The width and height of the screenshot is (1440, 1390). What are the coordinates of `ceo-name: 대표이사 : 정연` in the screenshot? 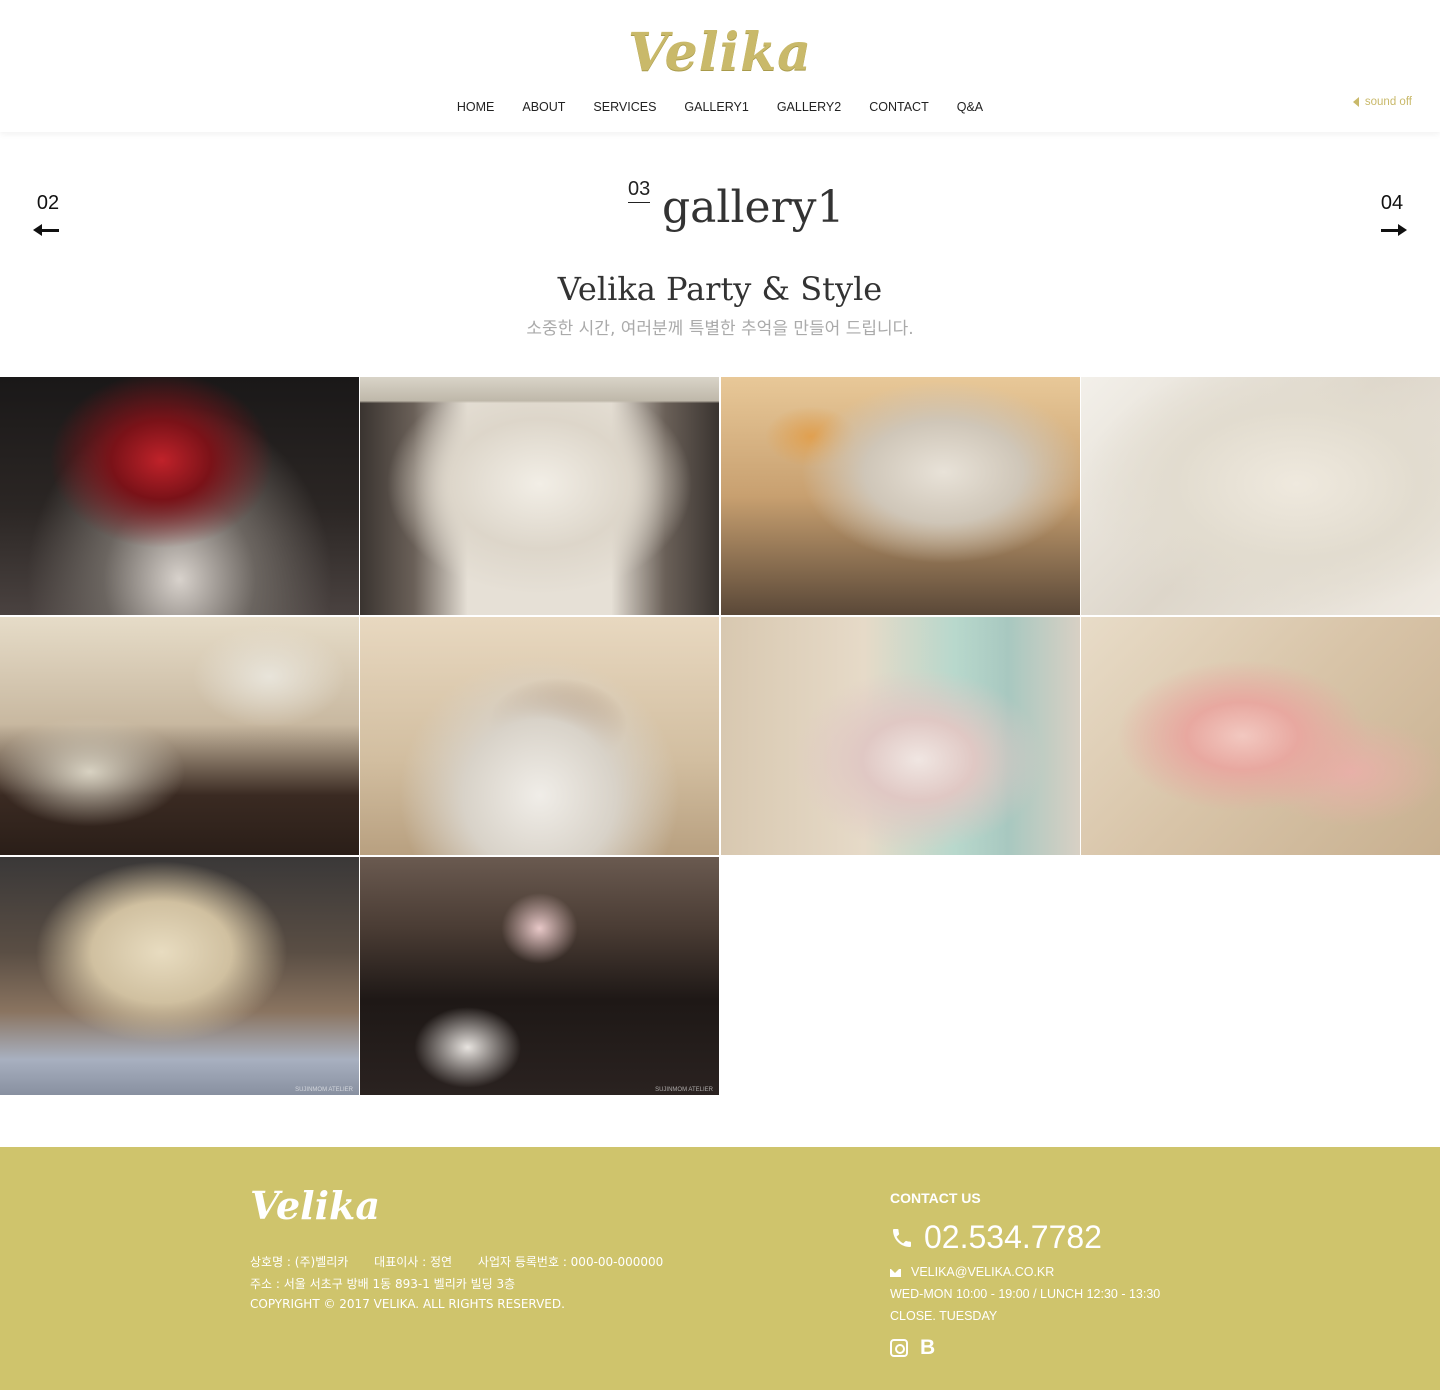 It's located at (413, 1262).